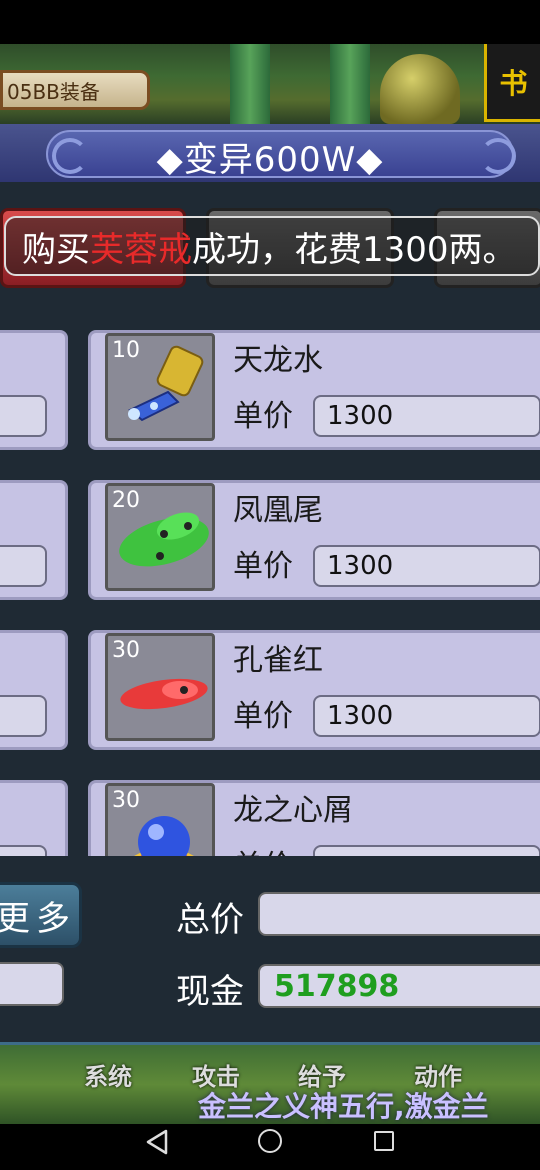 This screenshot has height=1170, width=540. I want to click on item-card: 30 孔雀红 单价 1300, so click(314, 690).